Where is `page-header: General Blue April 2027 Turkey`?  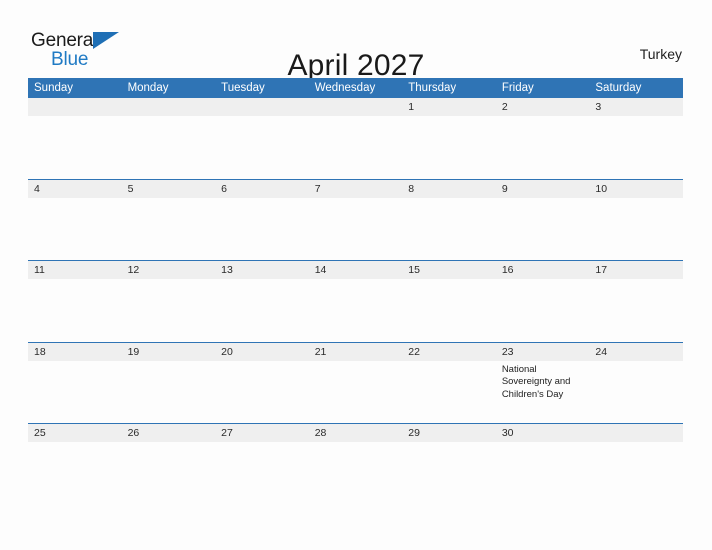
page-header: General Blue April 2027 Turkey is located at coordinates (356, 41).